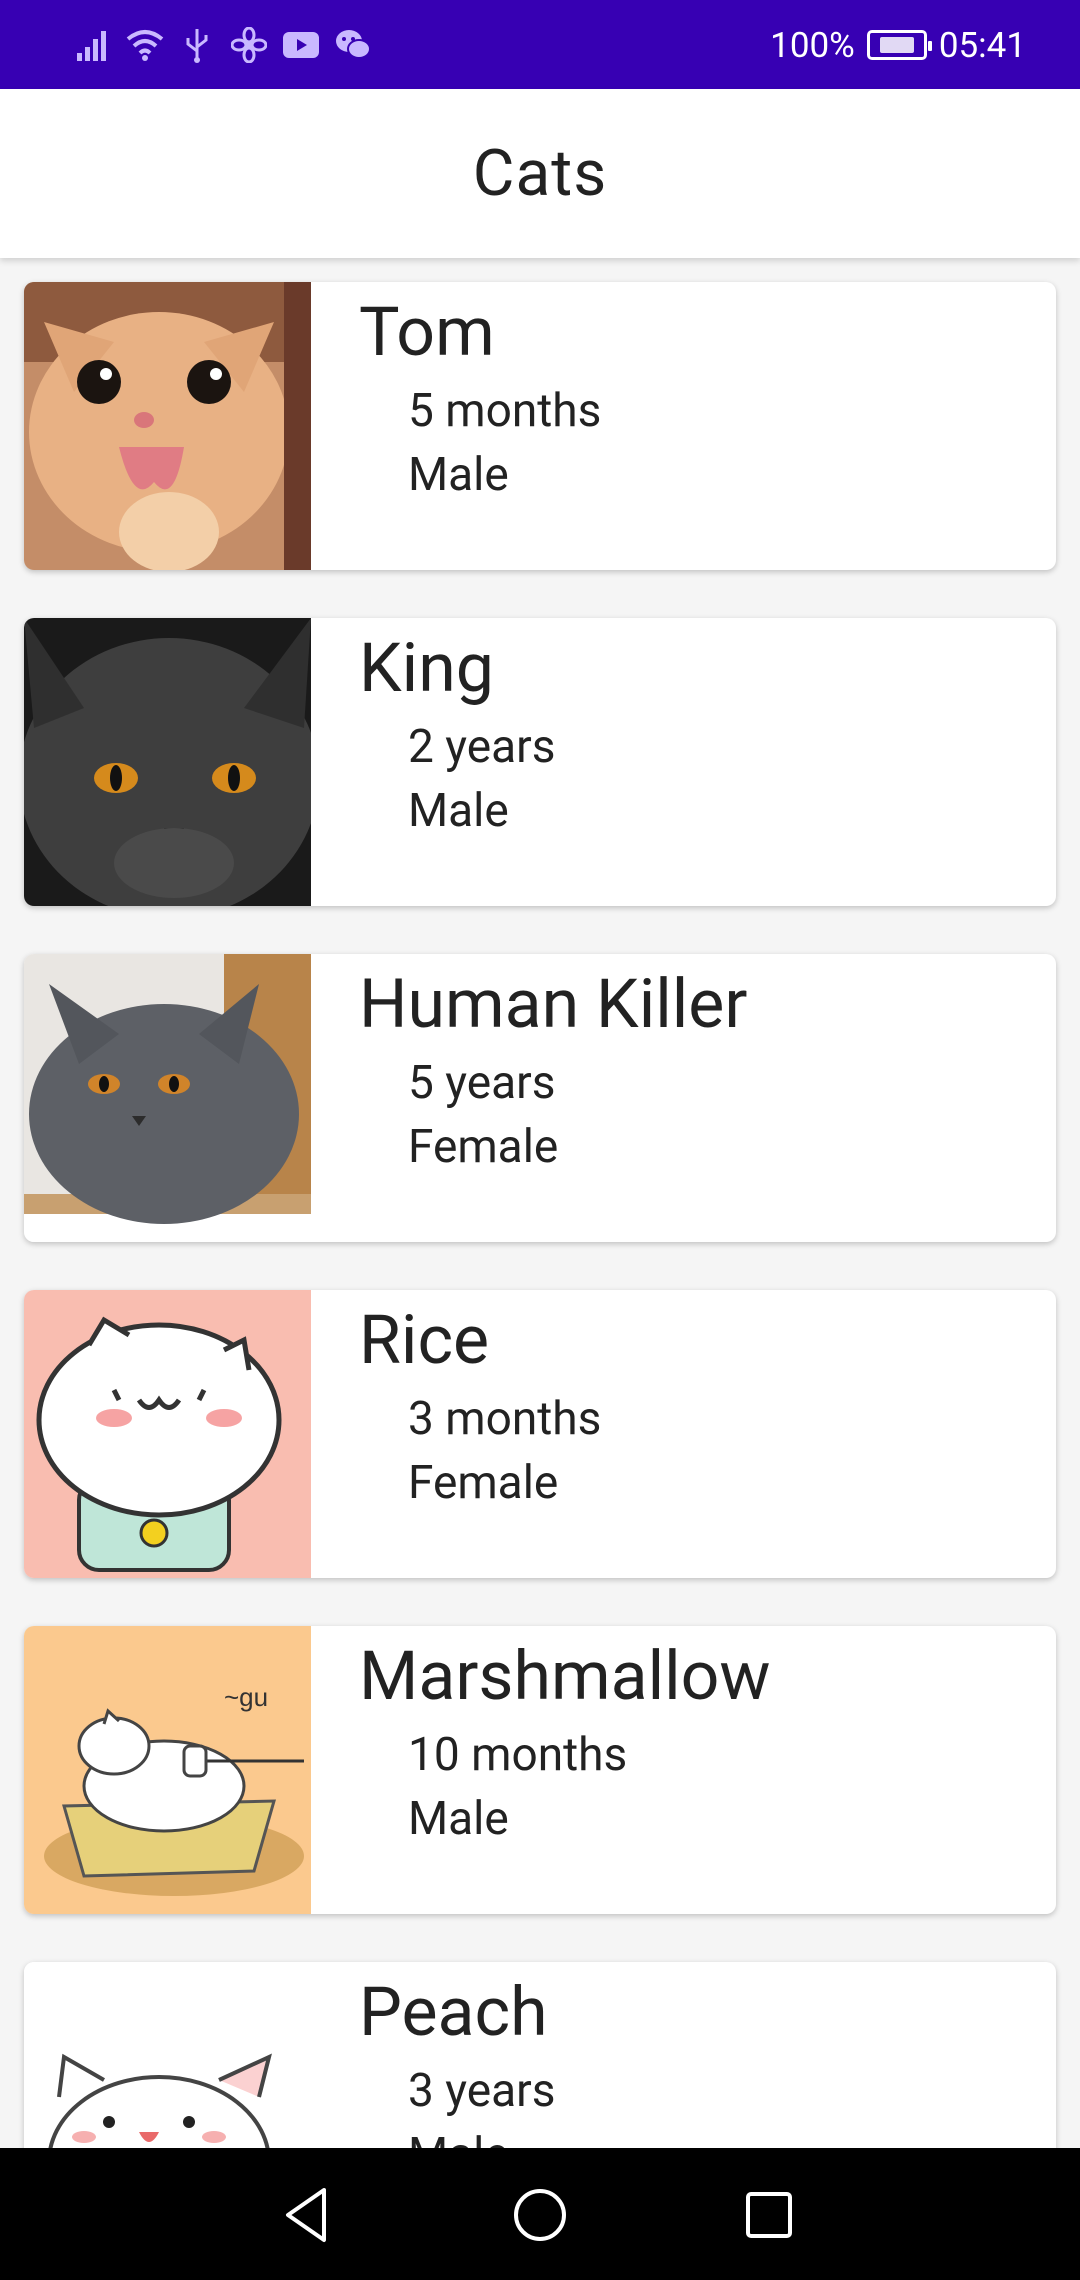 This screenshot has height=2280, width=1080. Describe the element at coordinates (427, 332) in the screenshot. I see `cat-name: Tom` at that location.